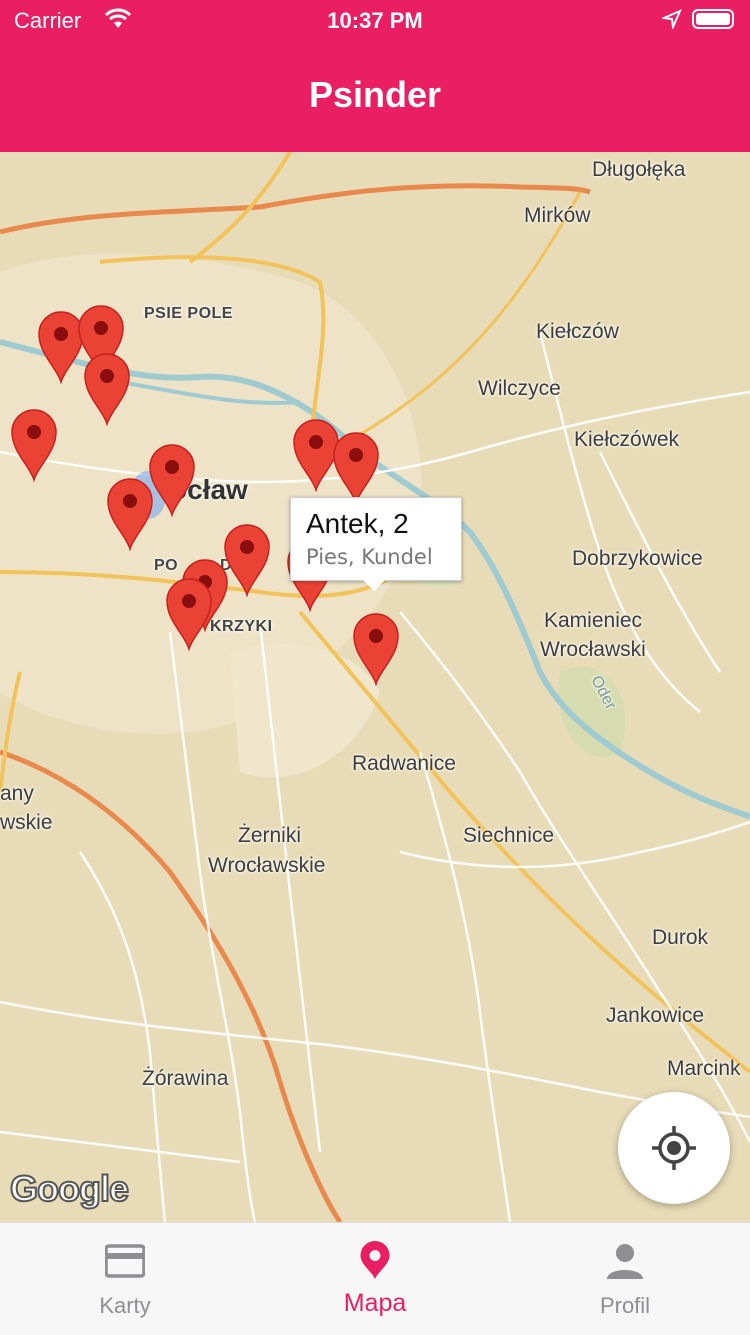 The image size is (750, 1335). I want to click on status-time: 10:37 PM, so click(375, 20).